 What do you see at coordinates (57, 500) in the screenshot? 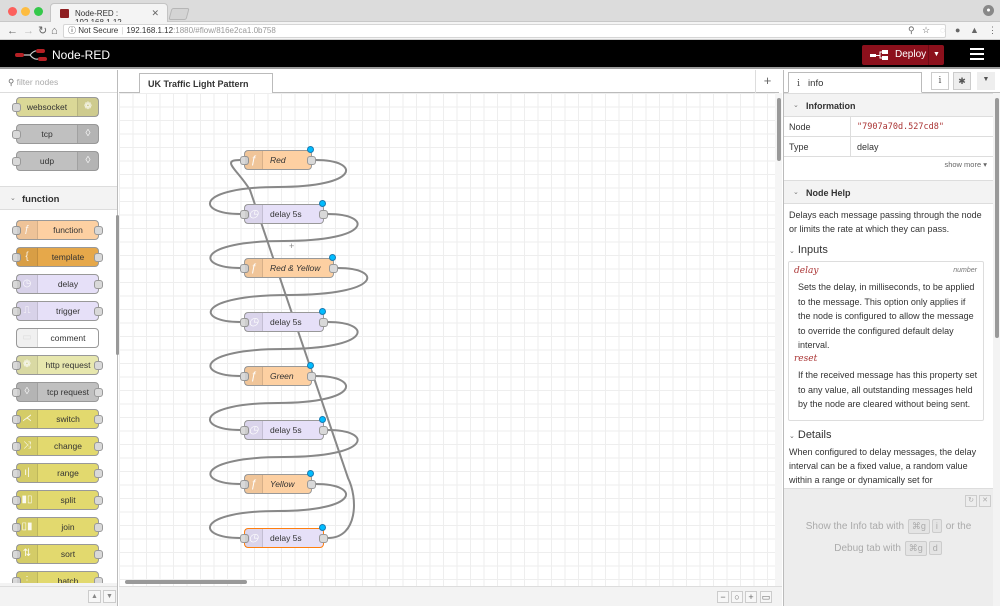
I see `palette-node-split: ▮▯ split` at bounding box center [57, 500].